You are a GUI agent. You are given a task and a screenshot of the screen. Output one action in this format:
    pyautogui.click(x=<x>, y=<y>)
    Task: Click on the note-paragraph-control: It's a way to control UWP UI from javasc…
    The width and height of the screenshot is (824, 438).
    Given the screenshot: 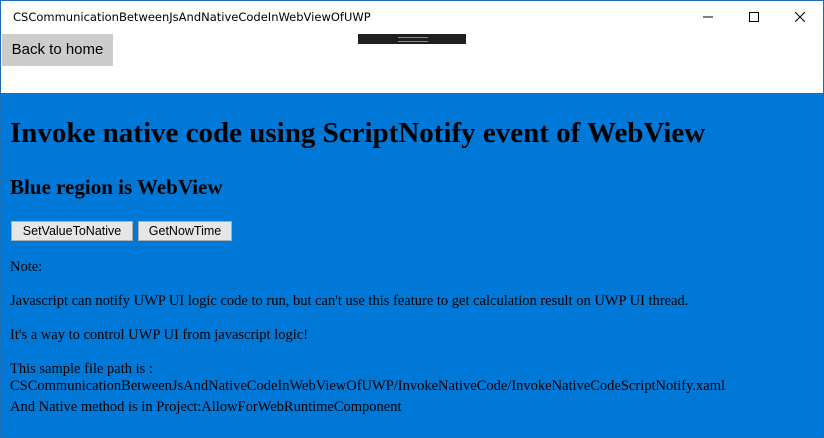 What is the action you would take?
    pyautogui.click(x=159, y=335)
    